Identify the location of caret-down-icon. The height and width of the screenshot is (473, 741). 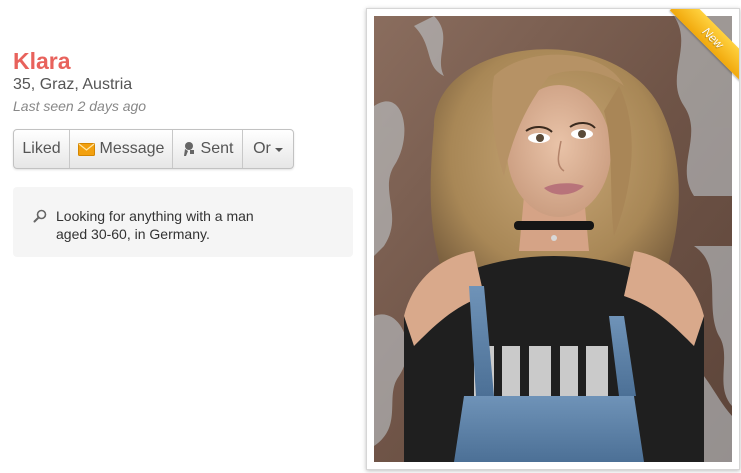
(278, 150).